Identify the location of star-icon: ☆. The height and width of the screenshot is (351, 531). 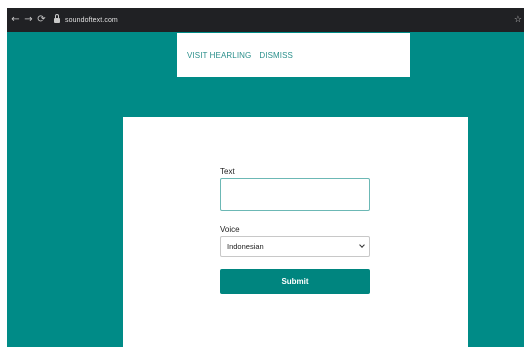
(518, 20).